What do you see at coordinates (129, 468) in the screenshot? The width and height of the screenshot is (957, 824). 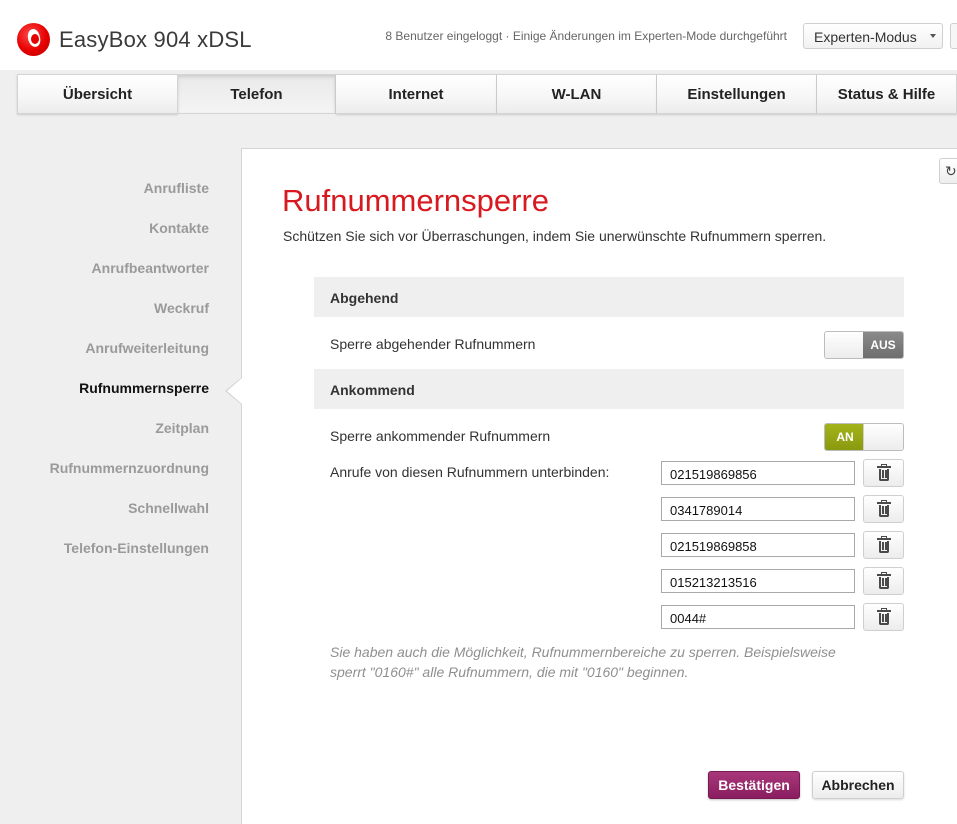 I see `sidebar-item-rufnummernzuordnung: Rufnummernzuordnung` at bounding box center [129, 468].